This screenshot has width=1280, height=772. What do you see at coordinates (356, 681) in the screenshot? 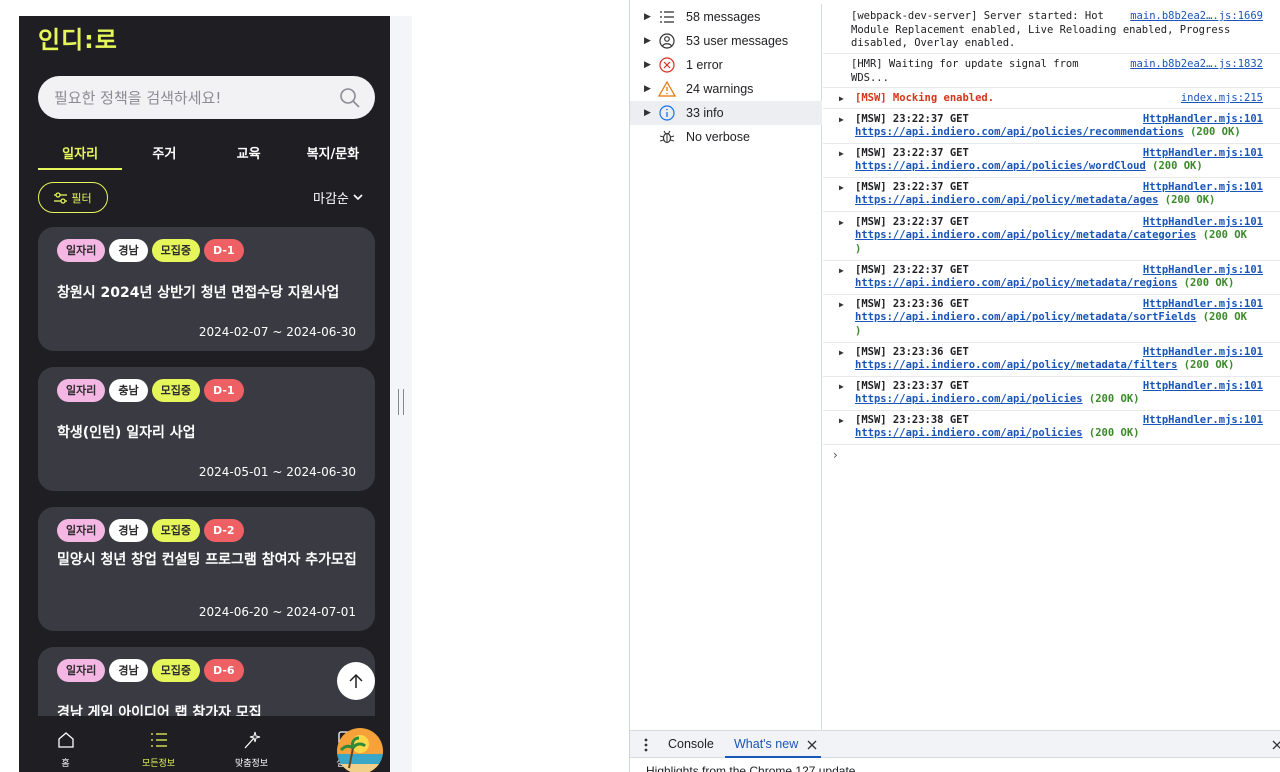
I see `scroll-to-top-button` at bounding box center [356, 681].